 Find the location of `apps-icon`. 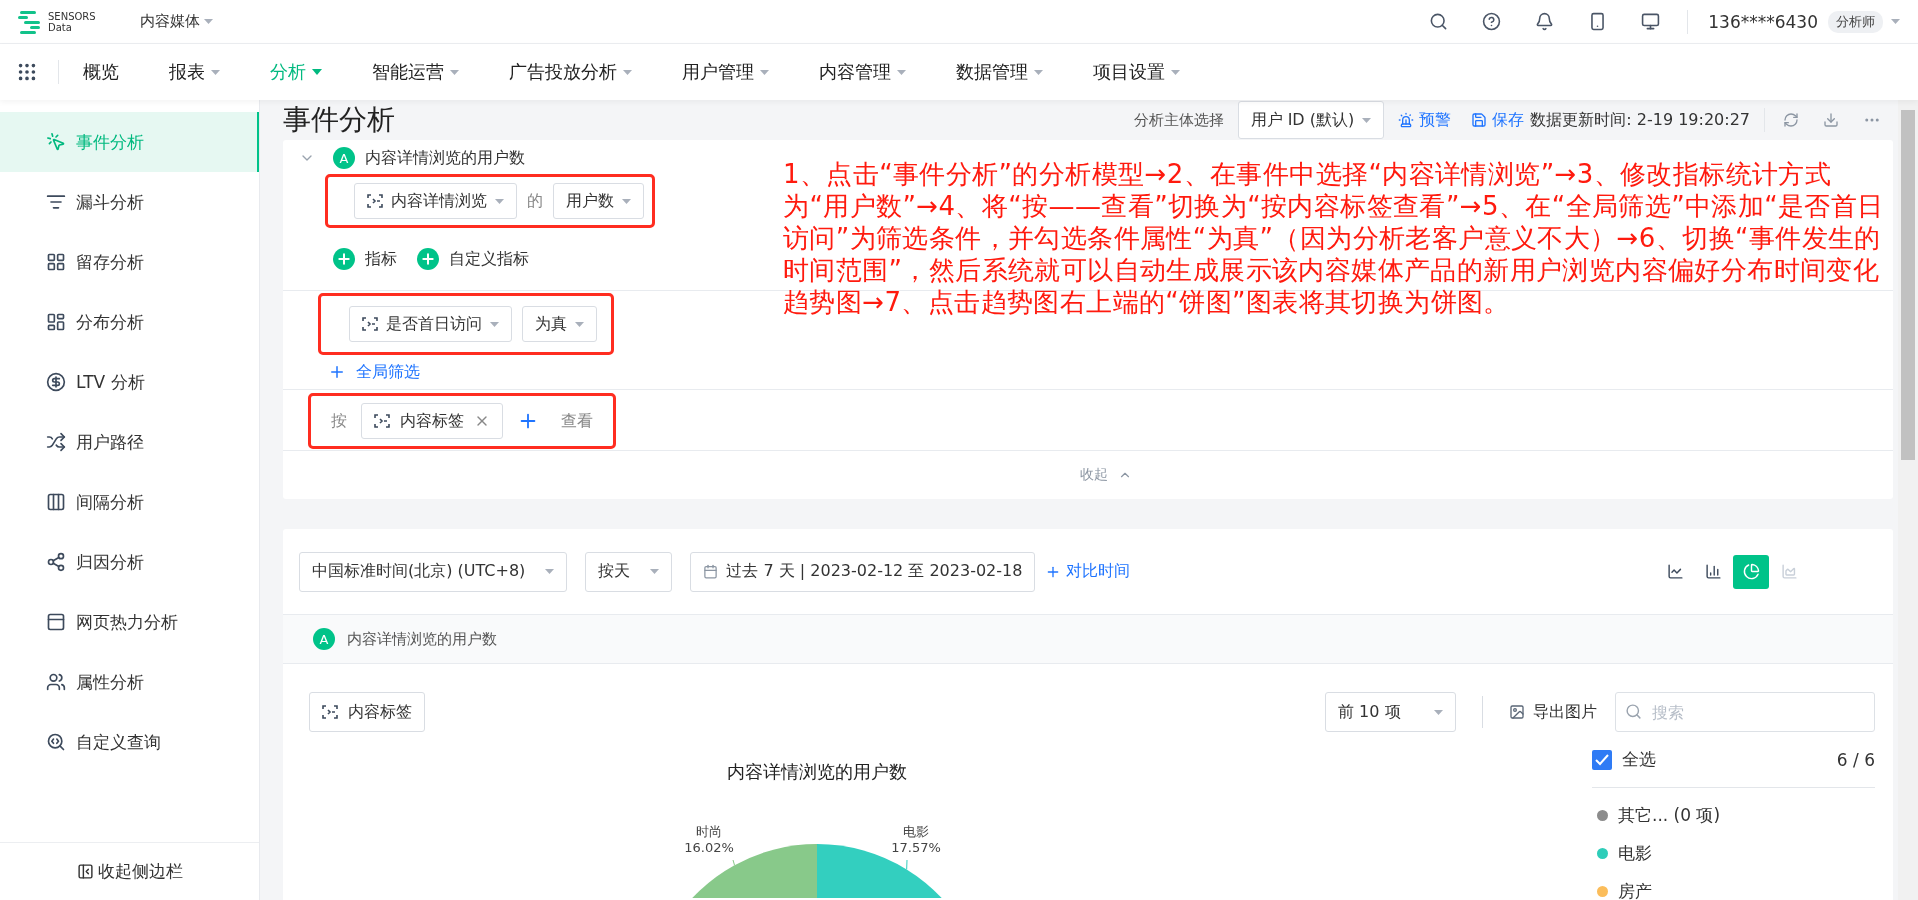

apps-icon is located at coordinates (27, 72).